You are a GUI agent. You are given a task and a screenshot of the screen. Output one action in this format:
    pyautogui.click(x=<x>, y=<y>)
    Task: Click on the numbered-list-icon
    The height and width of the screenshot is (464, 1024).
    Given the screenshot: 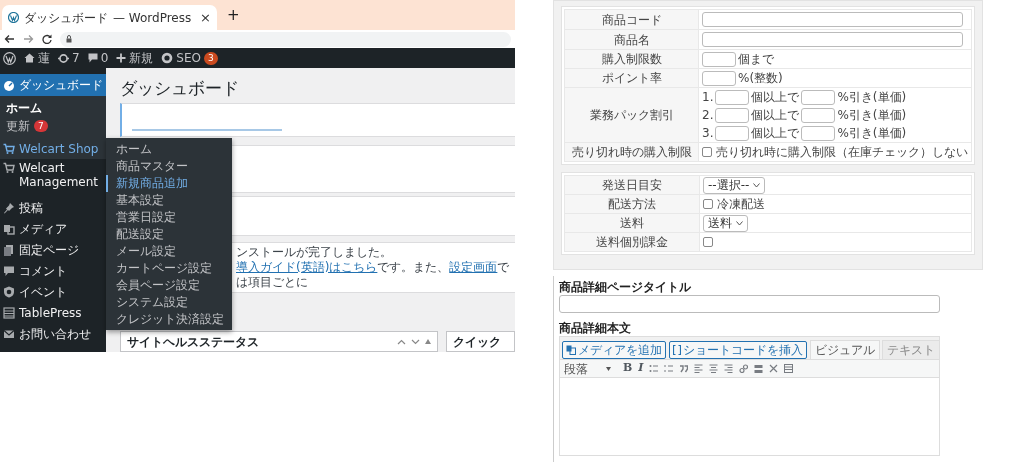 What is the action you would take?
    pyautogui.click(x=669, y=368)
    